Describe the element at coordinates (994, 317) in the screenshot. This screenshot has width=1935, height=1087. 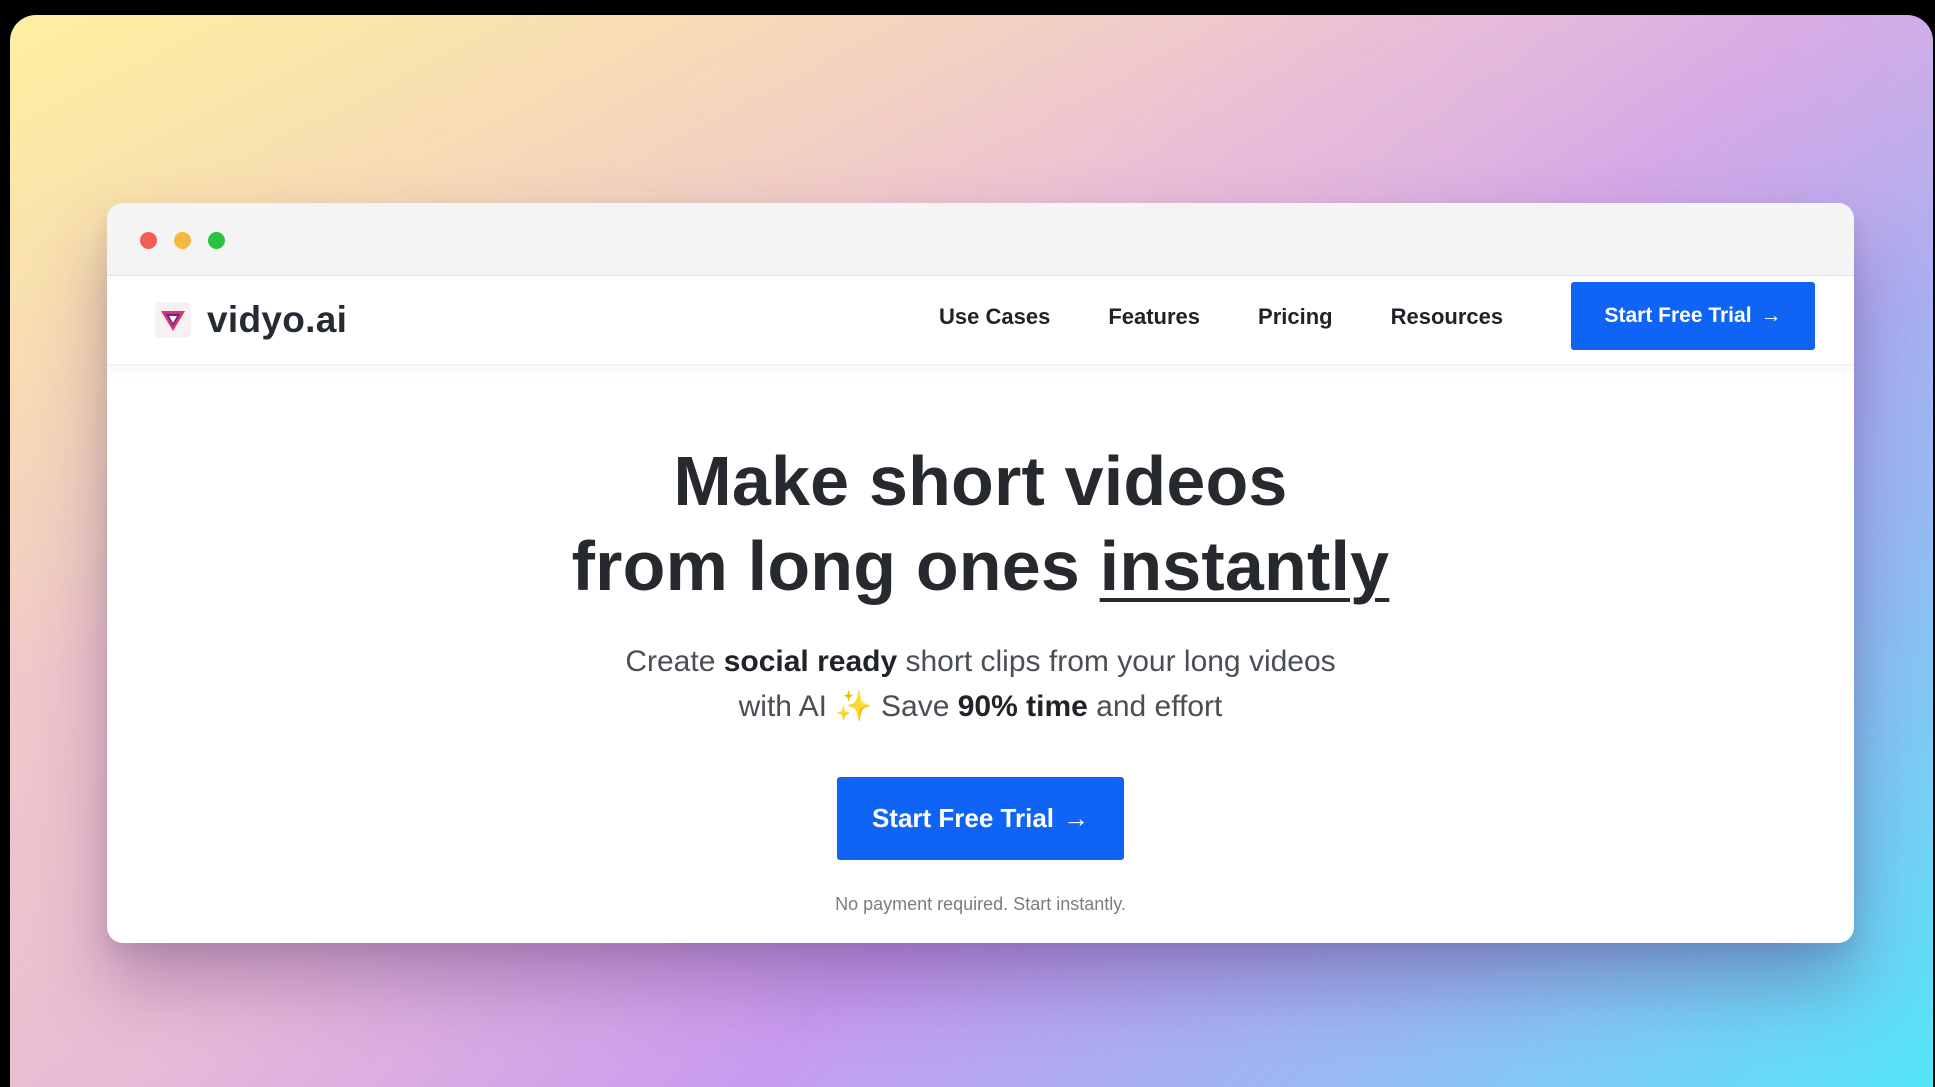
I see `nav-use-cases: Use Cases` at that location.